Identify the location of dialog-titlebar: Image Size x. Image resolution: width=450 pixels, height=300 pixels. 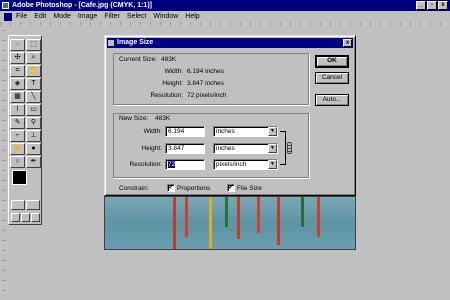
(230, 43).